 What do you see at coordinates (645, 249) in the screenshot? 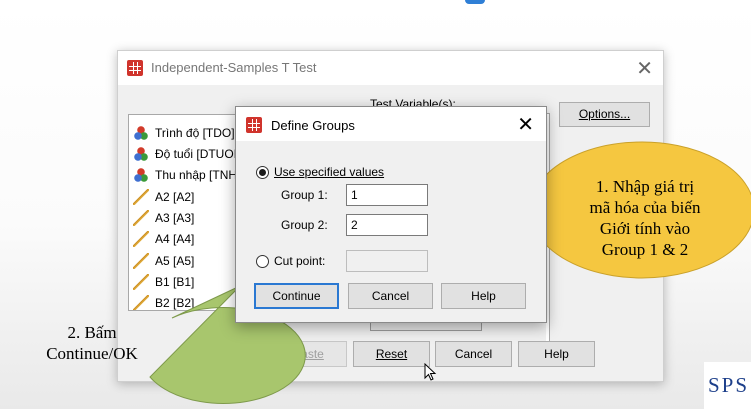
I see `callout-line: Group 1 & 2` at bounding box center [645, 249].